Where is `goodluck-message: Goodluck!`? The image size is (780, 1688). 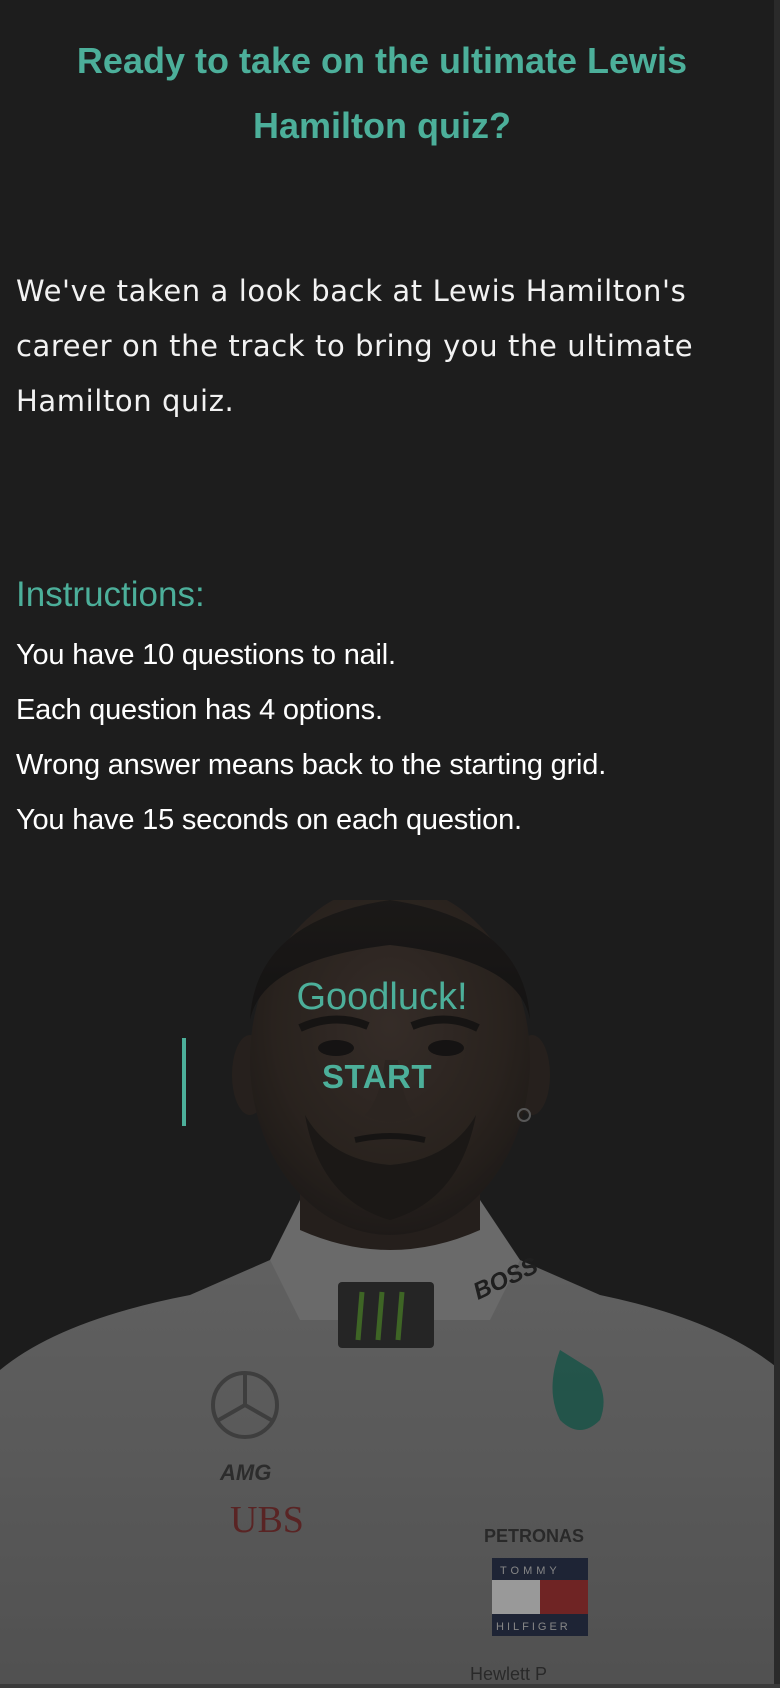 goodluck-message: Goodluck! is located at coordinates (382, 997).